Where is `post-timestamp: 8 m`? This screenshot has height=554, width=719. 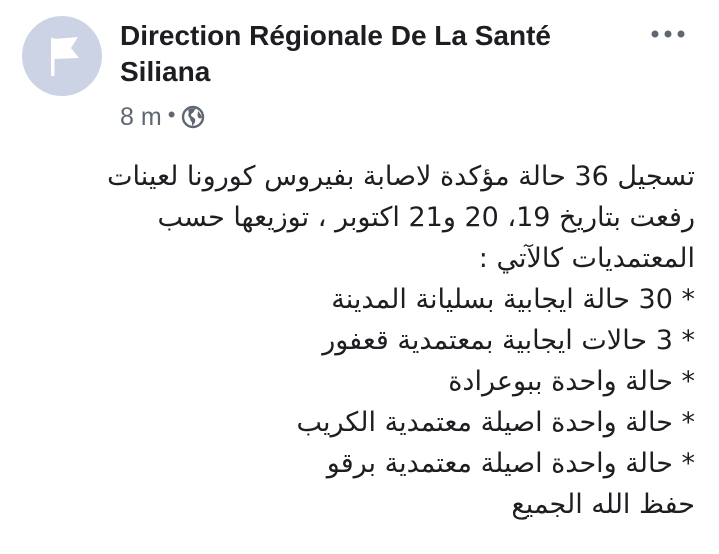
post-timestamp: 8 m is located at coordinates (141, 117).